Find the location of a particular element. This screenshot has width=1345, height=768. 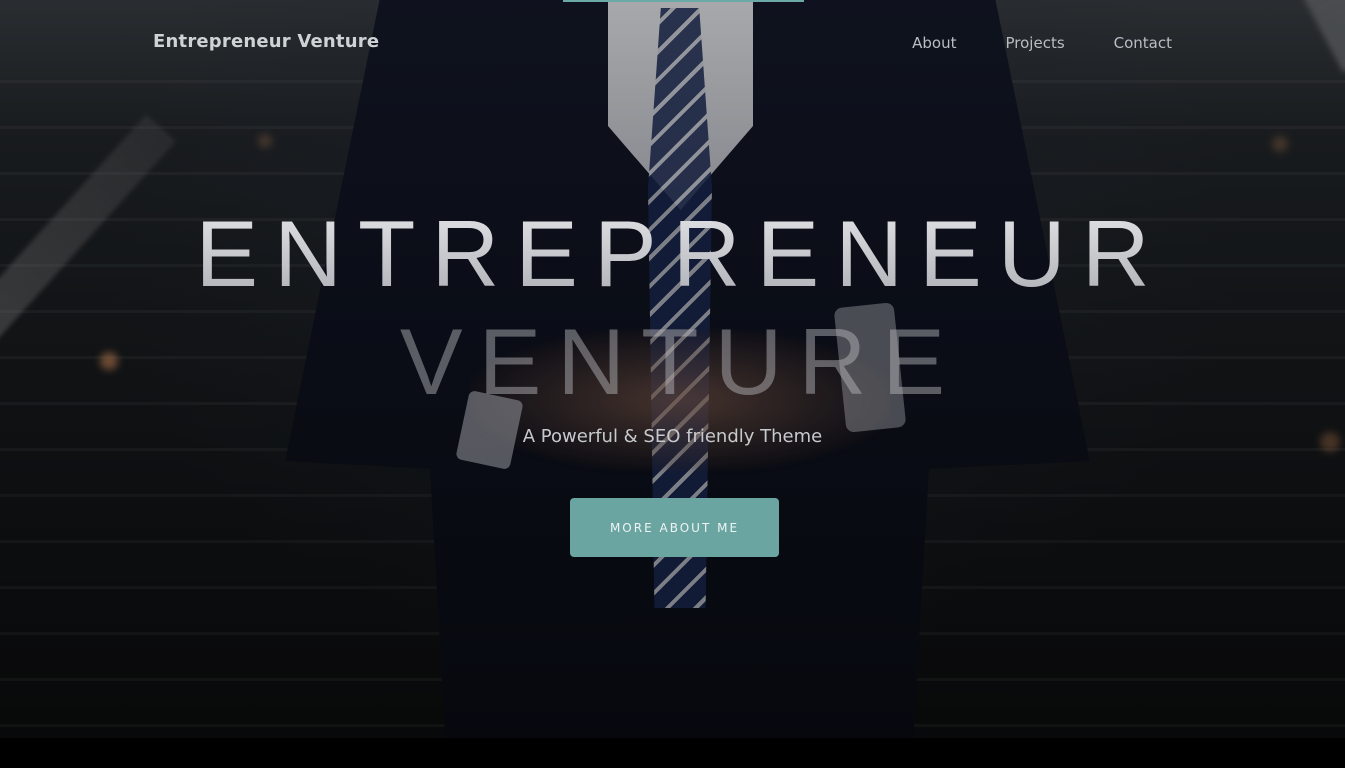

site-brand-link: Entrepreneur Venture is located at coordinates (266, 41).